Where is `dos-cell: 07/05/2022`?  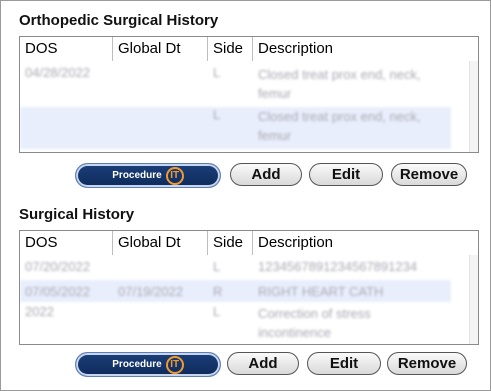 dos-cell: 07/05/2022 is located at coordinates (58, 291).